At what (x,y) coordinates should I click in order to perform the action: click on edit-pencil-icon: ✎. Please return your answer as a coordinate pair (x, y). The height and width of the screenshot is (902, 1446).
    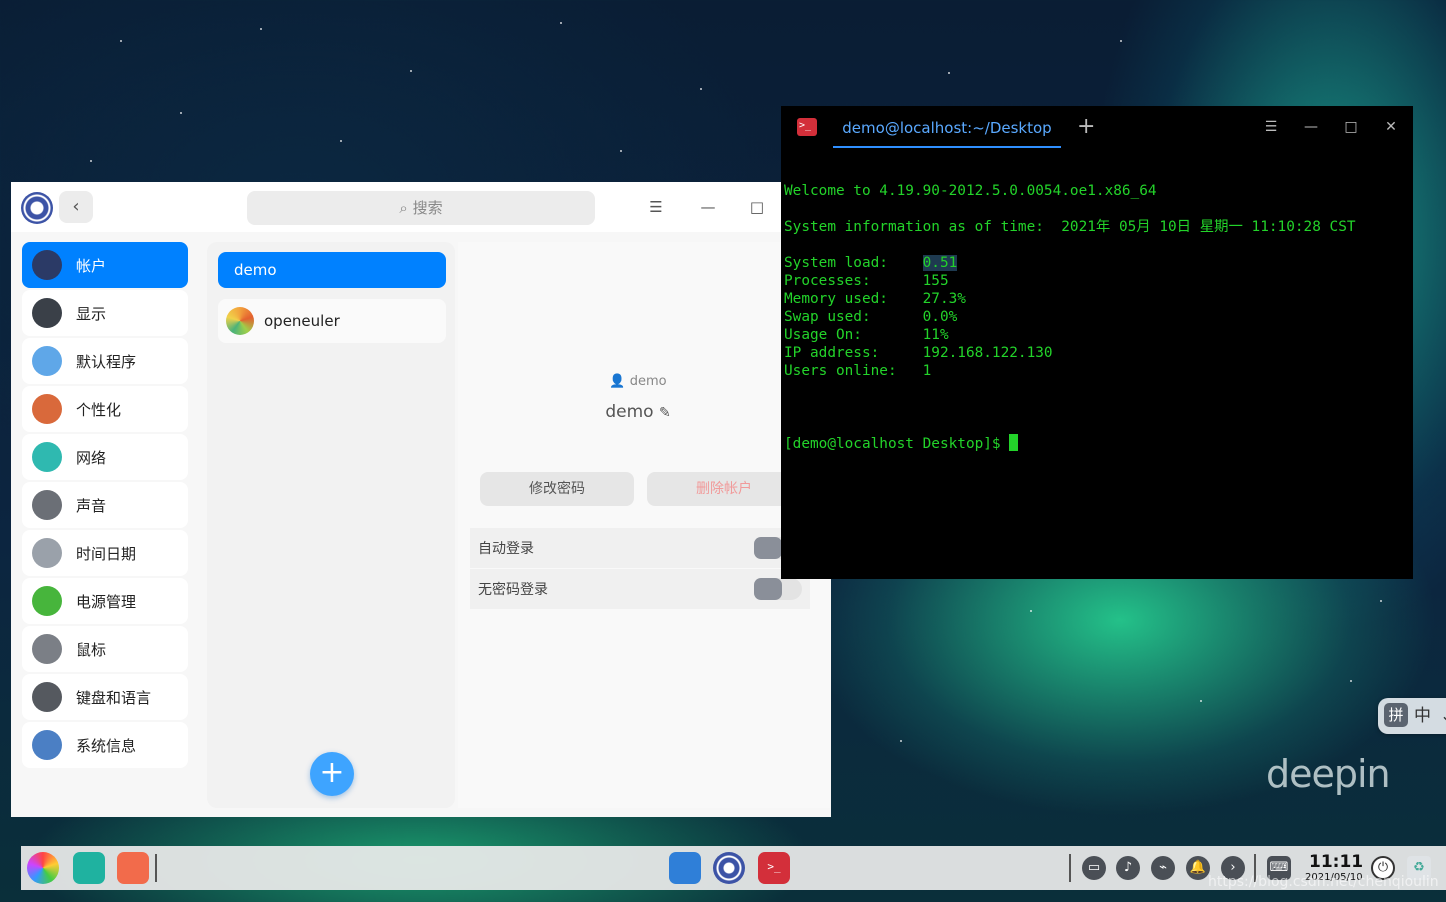
    Looking at the image, I should click on (665, 413).